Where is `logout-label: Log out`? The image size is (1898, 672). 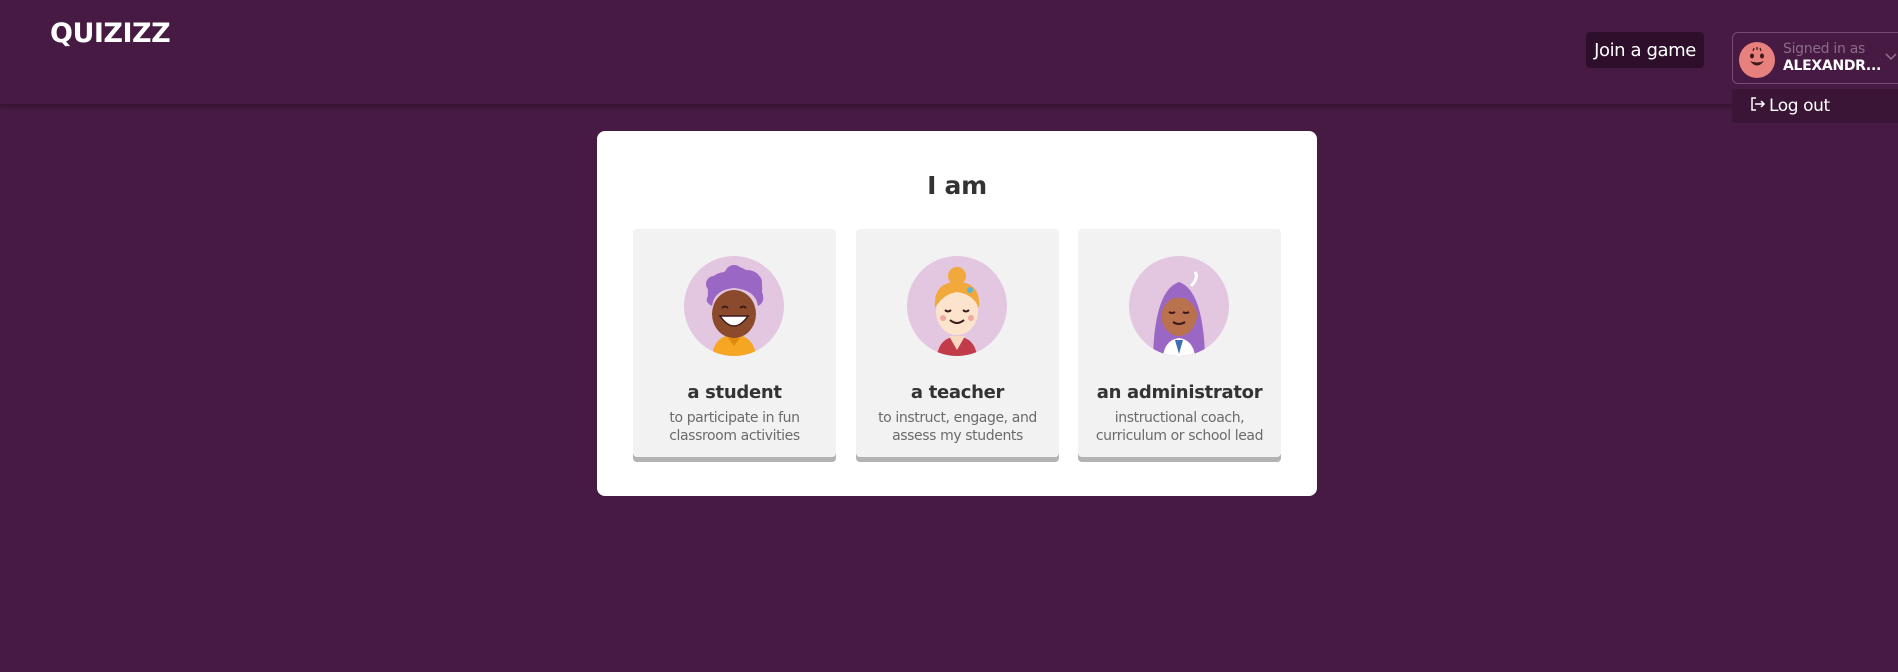 logout-label: Log out is located at coordinates (1799, 106).